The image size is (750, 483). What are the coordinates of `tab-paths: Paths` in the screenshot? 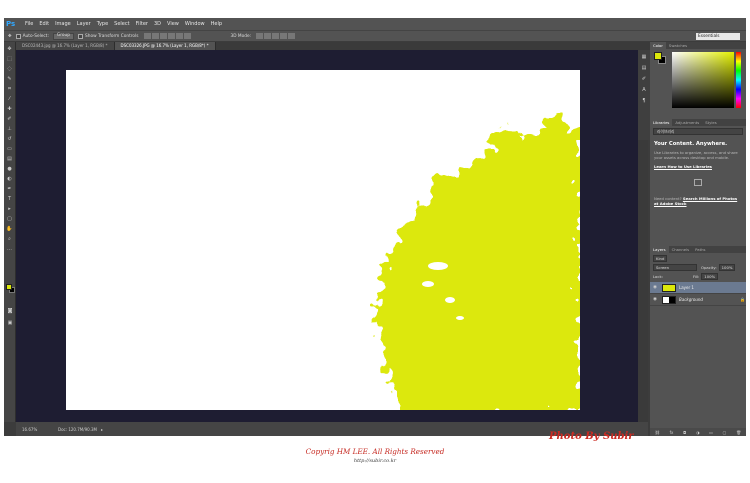 It's located at (700, 249).